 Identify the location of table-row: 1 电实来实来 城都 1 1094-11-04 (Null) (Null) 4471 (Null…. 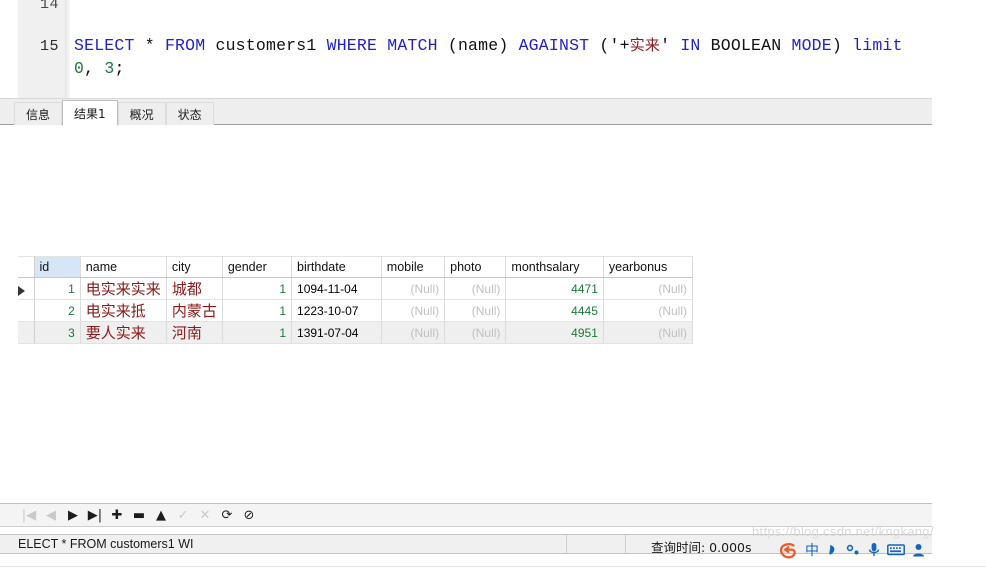
(356, 288).